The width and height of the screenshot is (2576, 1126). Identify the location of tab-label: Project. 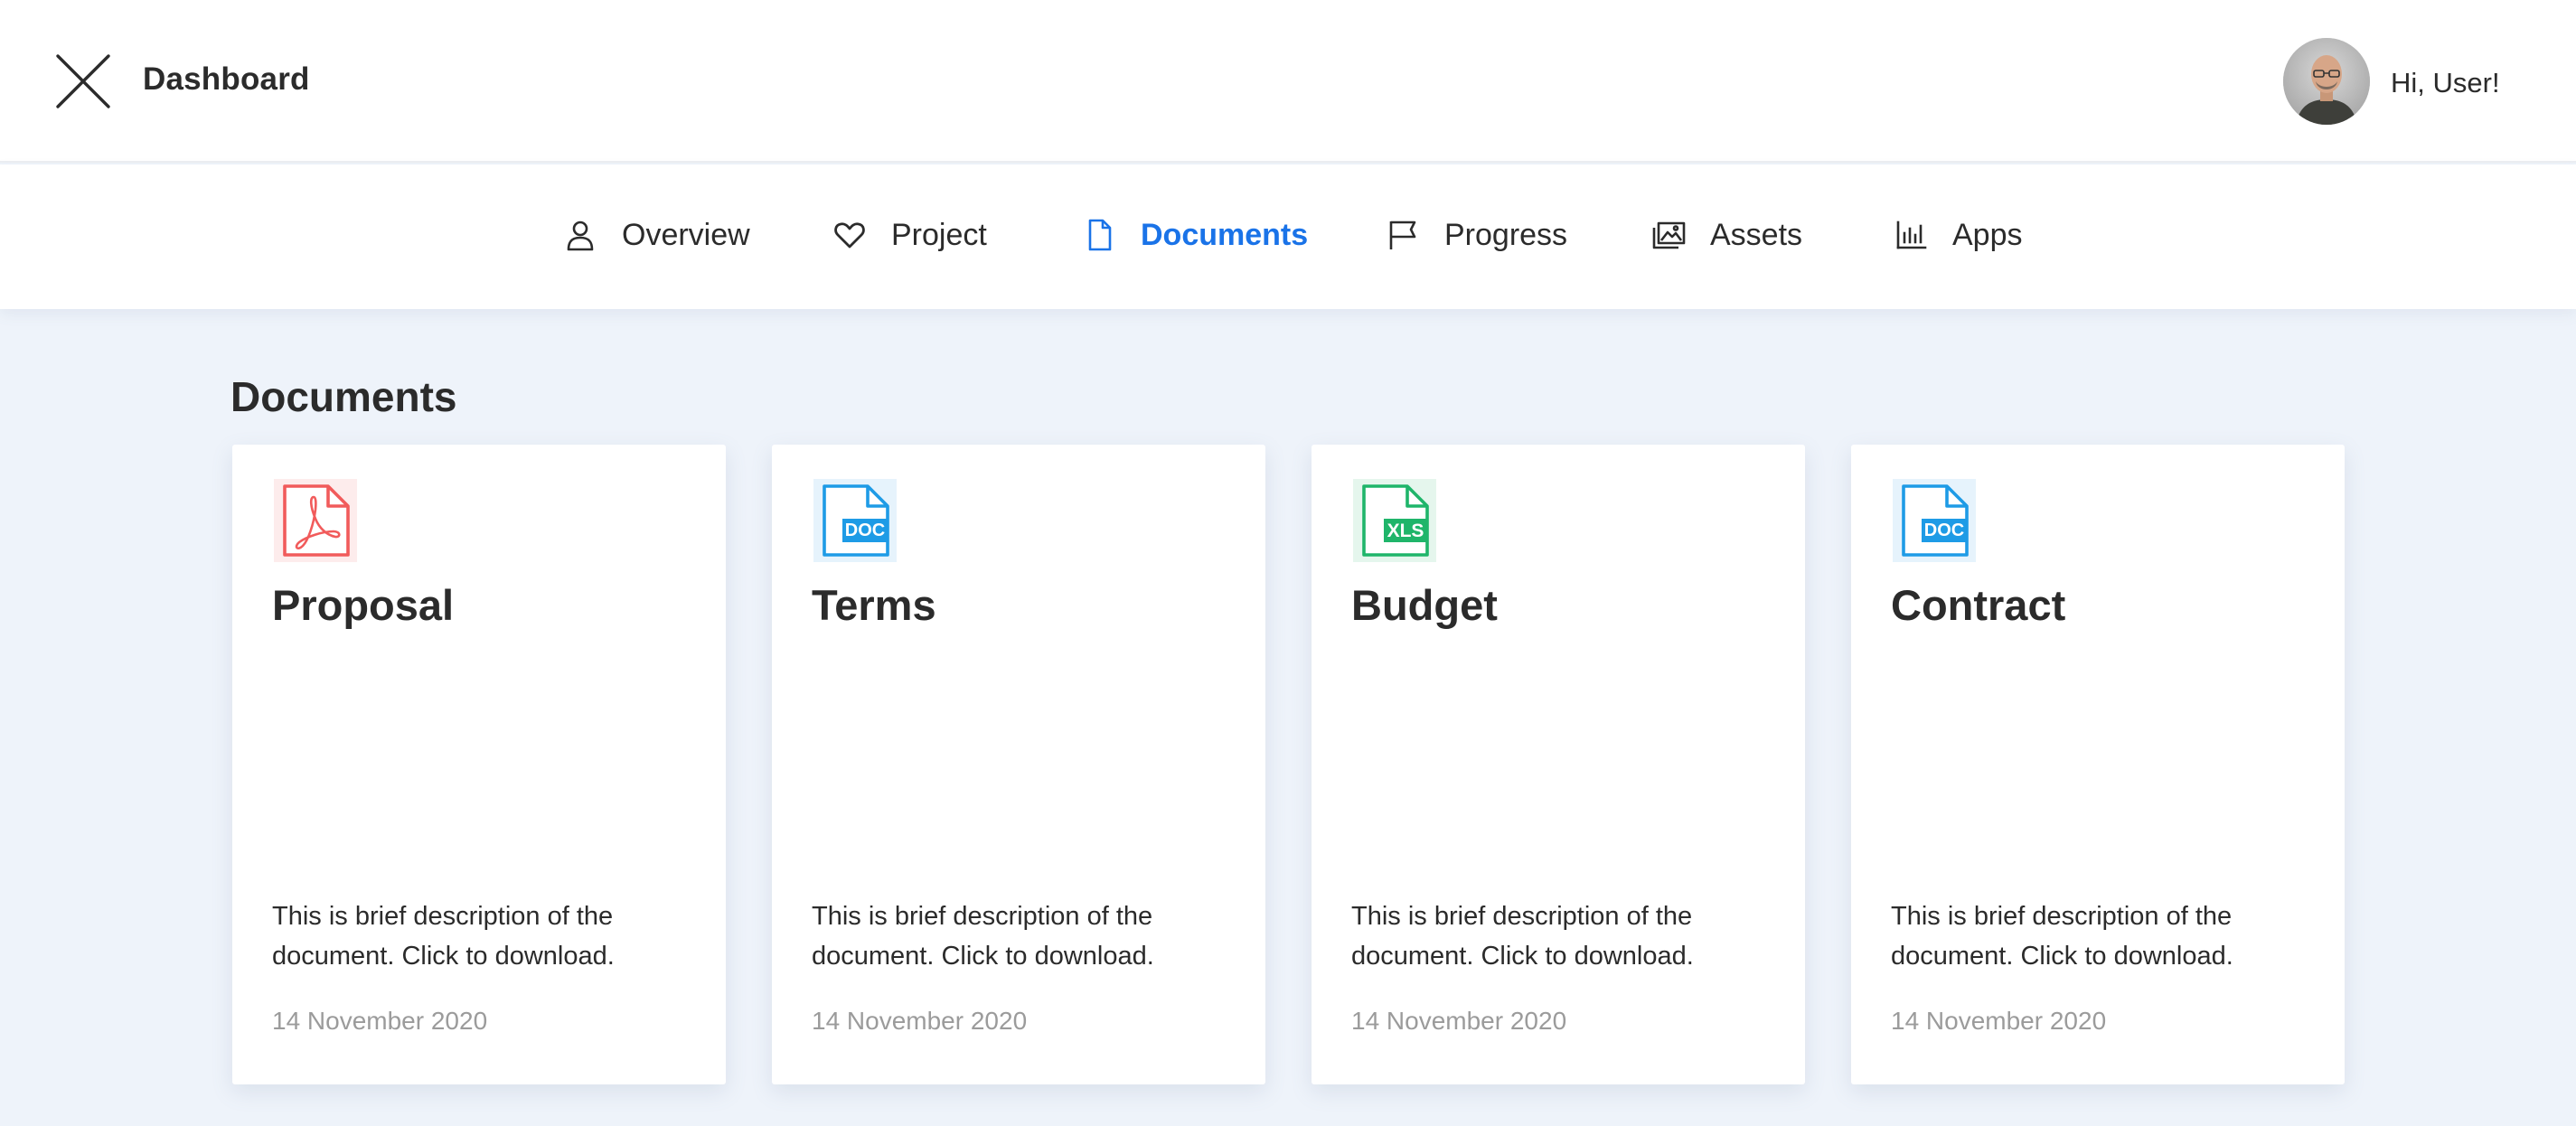
(939, 235).